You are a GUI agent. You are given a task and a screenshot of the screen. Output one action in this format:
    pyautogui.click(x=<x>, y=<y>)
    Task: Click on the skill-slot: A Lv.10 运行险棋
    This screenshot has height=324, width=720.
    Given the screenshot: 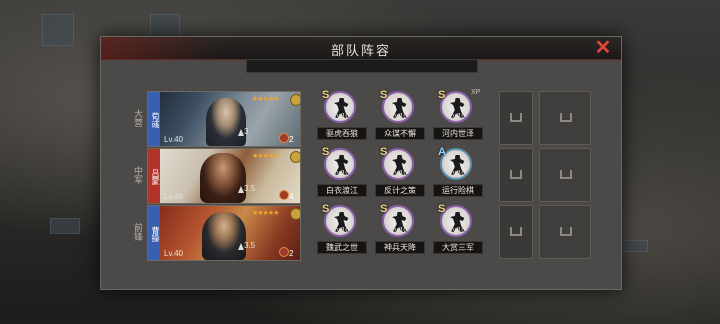 What is the action you would take?
    pyautogui.click(x=458, y=174)
    